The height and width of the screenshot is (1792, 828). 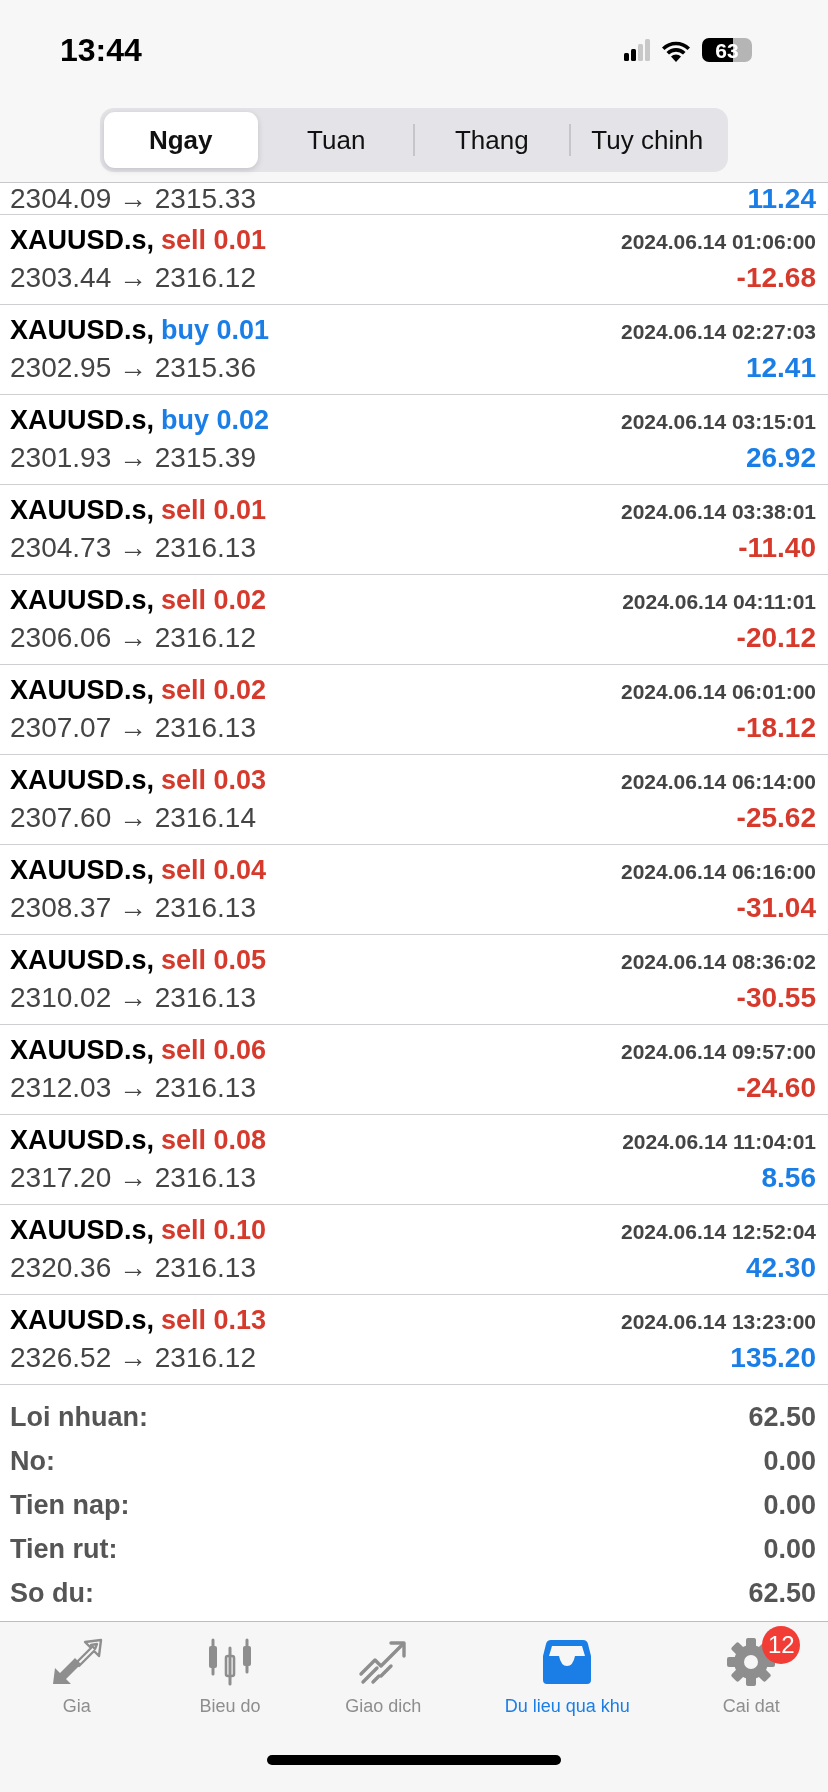 I want to click on price-range: 2303.44 → 2316.12, so click(x=133, y=278).